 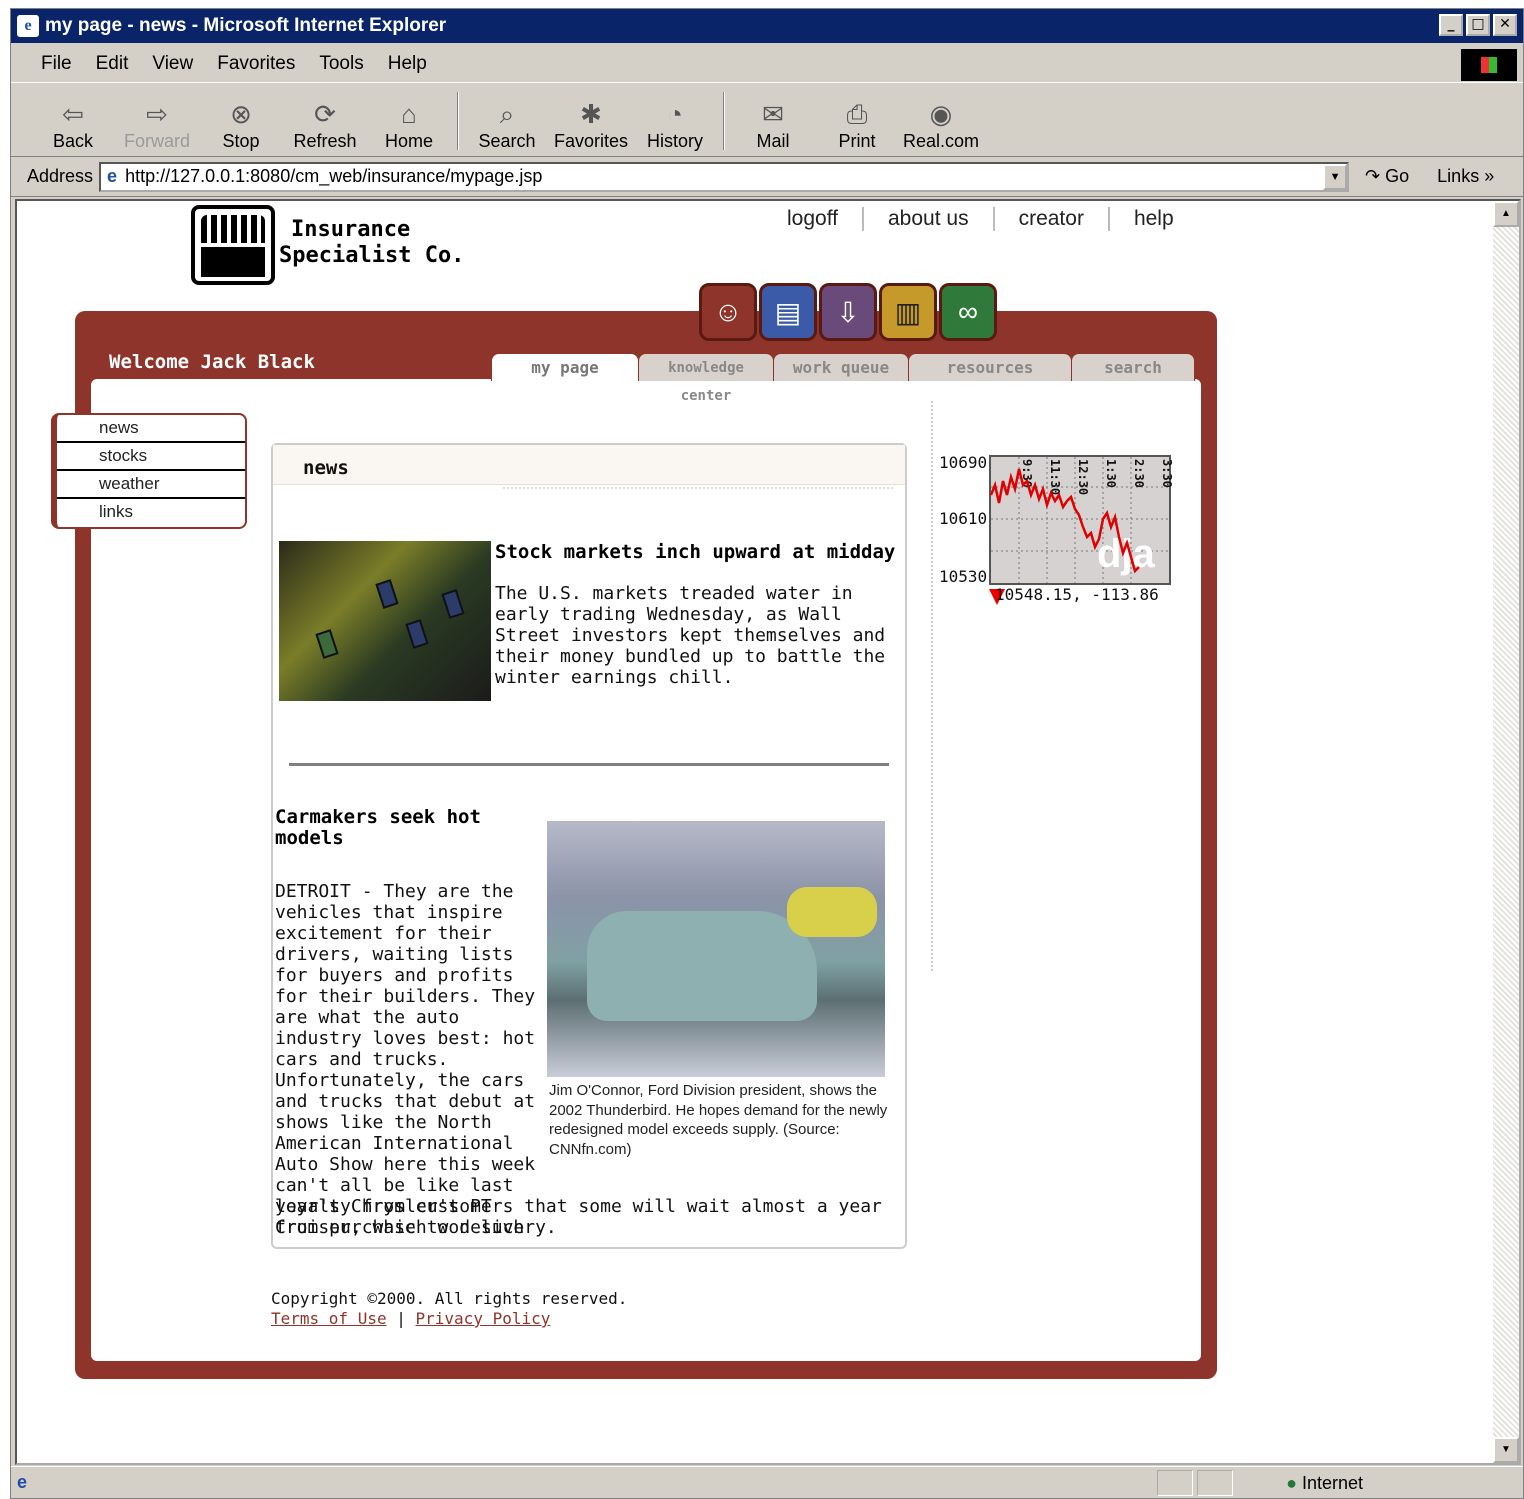 What do you see at coordinates (56, 64) in the screenshot?
I see `menu-file: File` at bounding box center [56, 64].